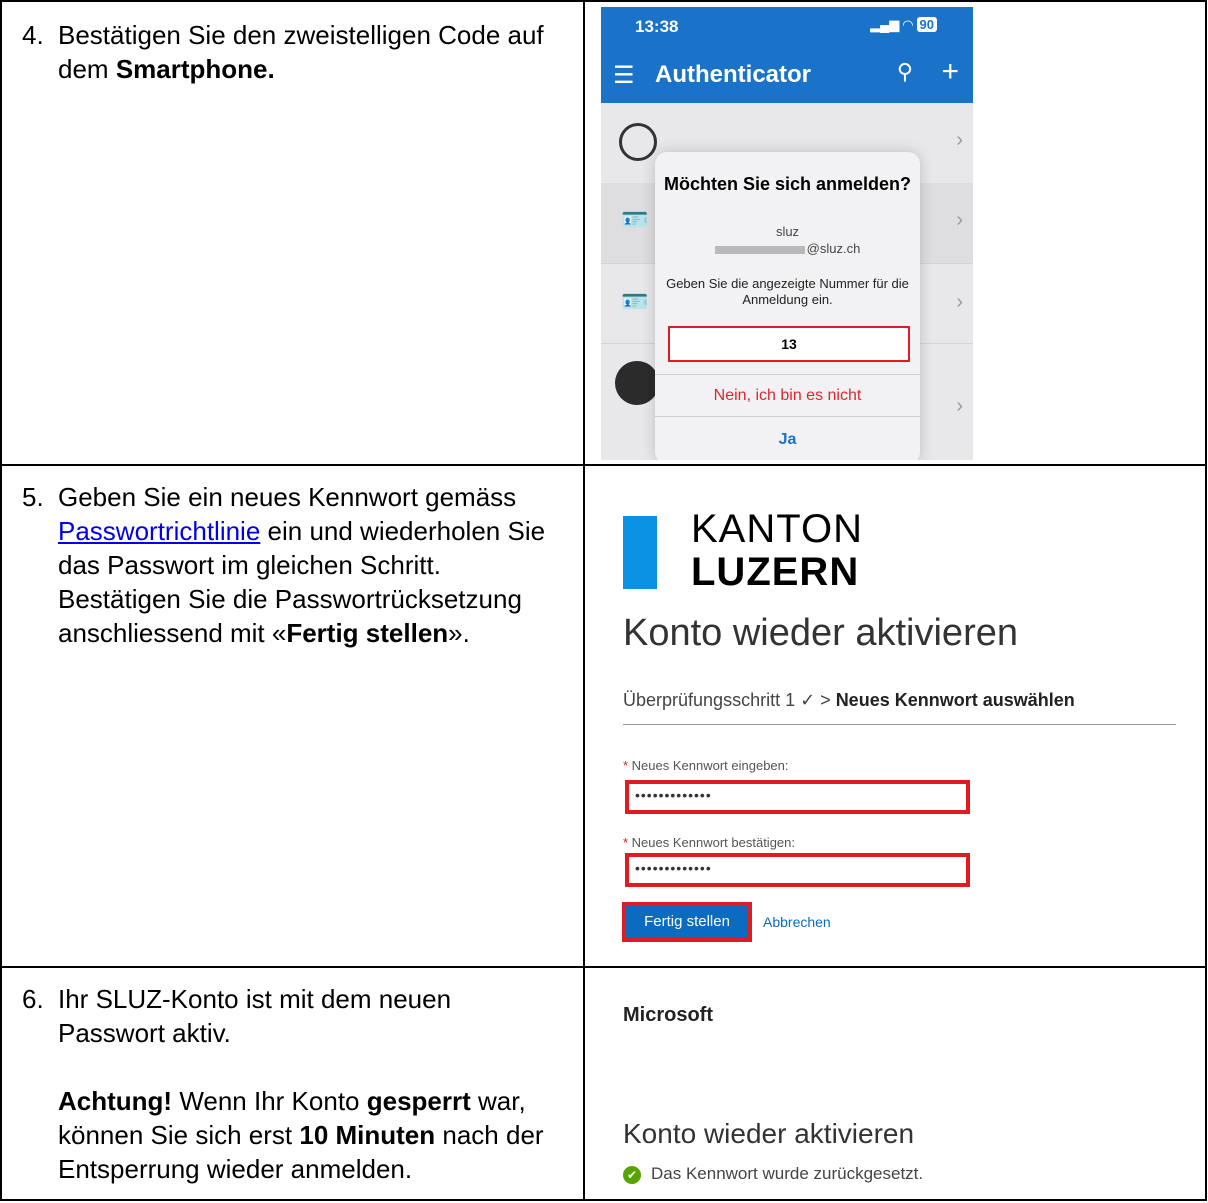 The height and width of the screenshot is (1203, 1208). Describe the element at coordinates (709, 842) in the screenshot. I see `confirm-password-label: * Neues Kennwort bestätigen:` at that location.